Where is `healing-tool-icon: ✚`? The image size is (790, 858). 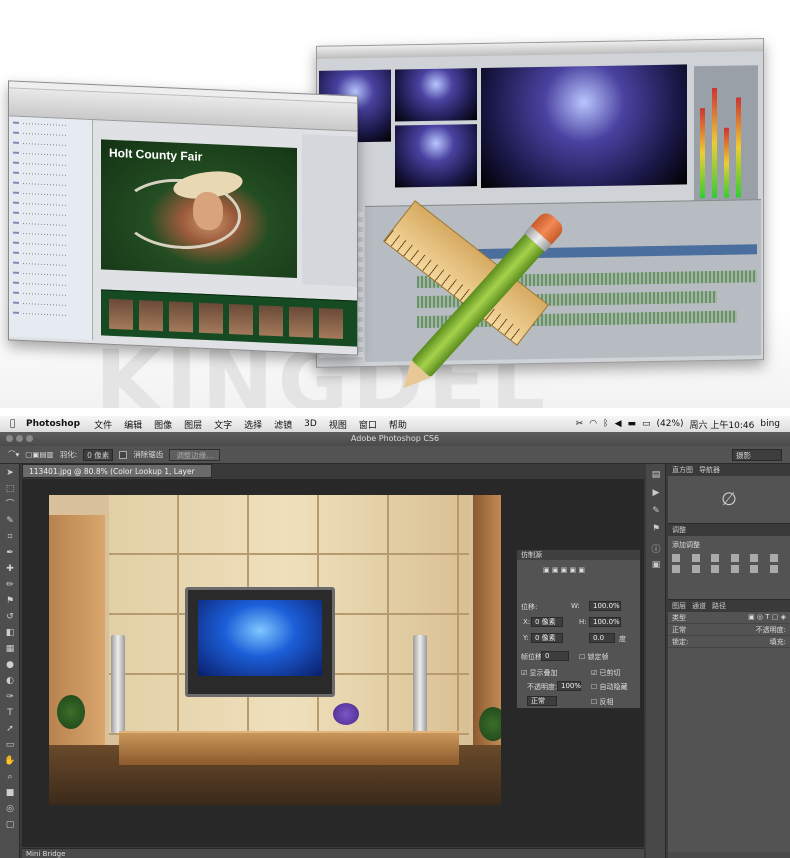
healing-tool-icon: ✚ is located at coordinates (10, 569).